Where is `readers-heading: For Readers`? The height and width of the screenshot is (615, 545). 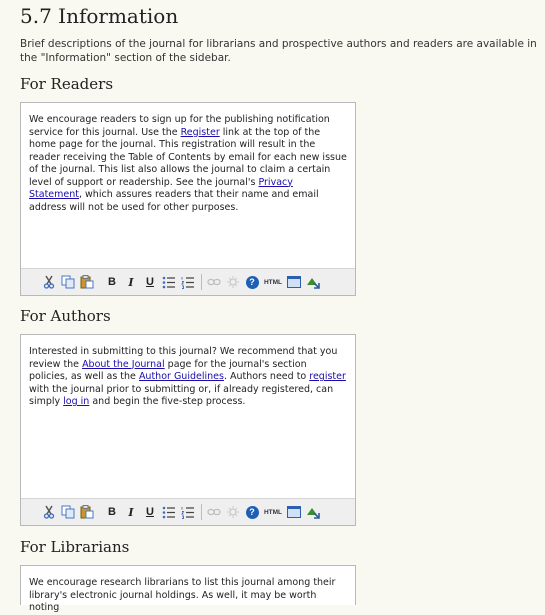
readers-heading: For Readers is located at coordinates (67, 84).